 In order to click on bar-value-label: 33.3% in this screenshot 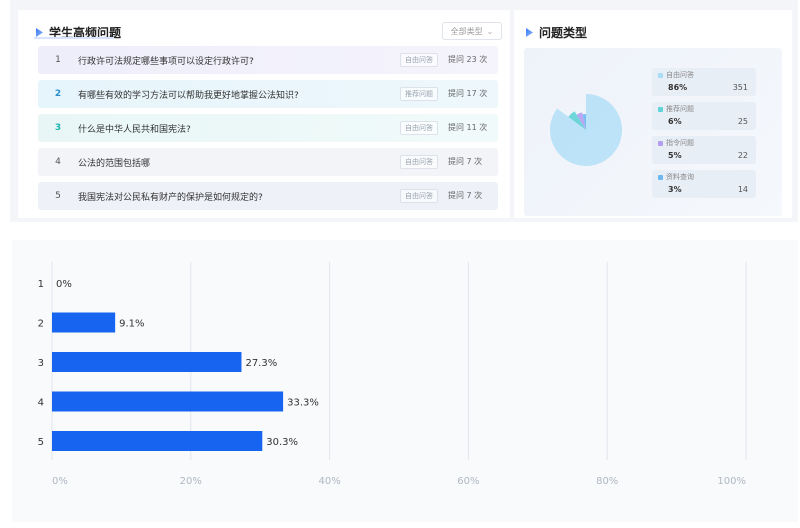, I will do `click(303, 403)`.